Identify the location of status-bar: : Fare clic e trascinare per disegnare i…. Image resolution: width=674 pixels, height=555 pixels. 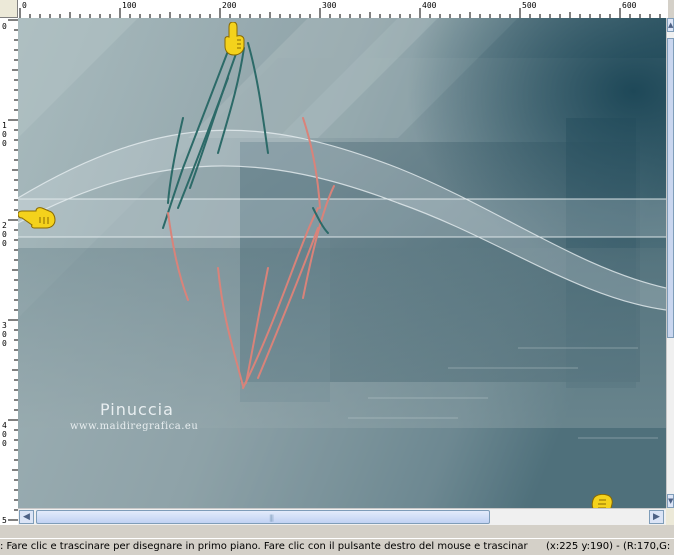
(337, 546).